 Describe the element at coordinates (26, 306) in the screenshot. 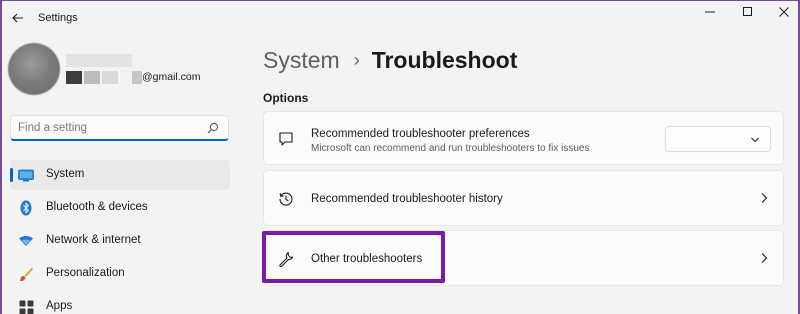

I see `apps-icon` at that location.